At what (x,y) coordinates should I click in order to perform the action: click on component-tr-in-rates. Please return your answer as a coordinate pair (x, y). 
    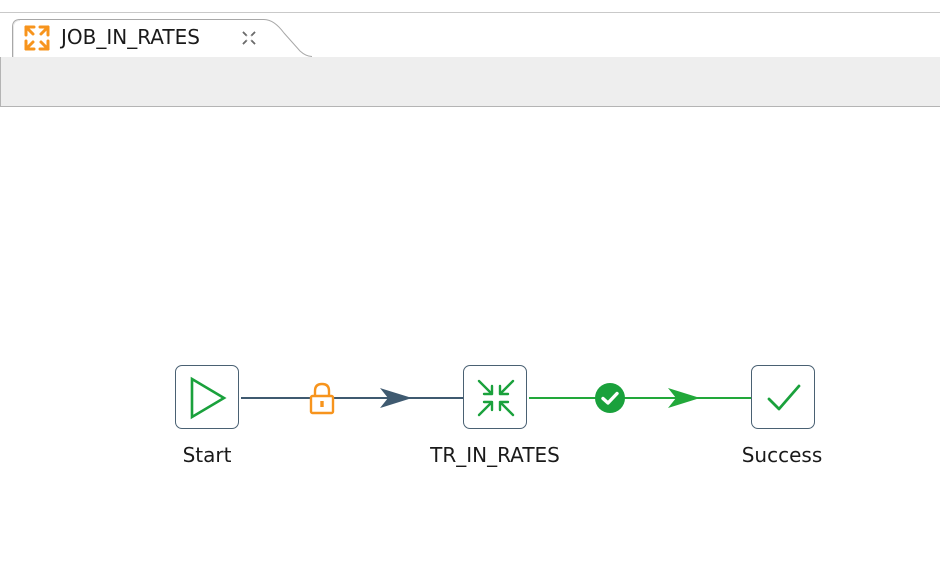
    Looking at the image, I should click on (495, 397).